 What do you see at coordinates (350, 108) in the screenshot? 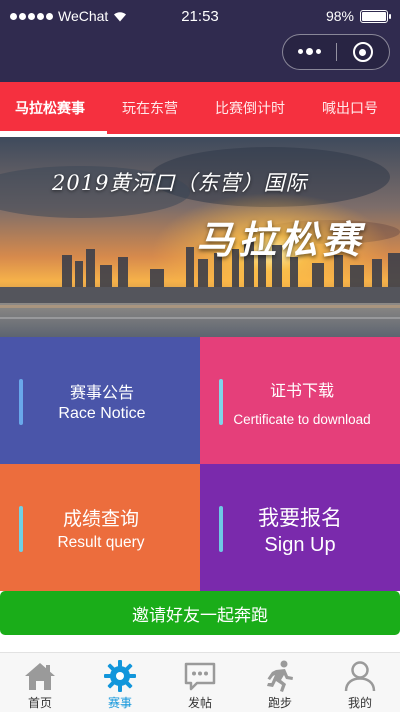
I see `tab-shout-slogan: 喊出口号` at bounding box center [350, 108].